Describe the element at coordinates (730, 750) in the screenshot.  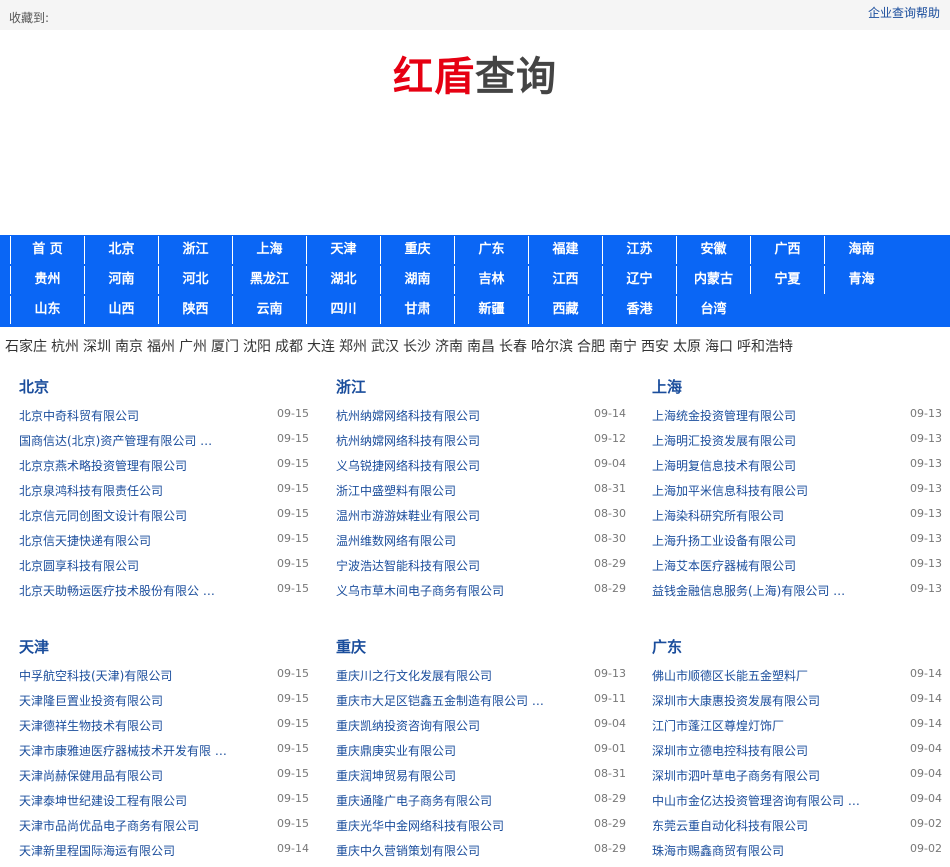
I see `company-link: 深圳市立德电控科技有限公司` at that location.